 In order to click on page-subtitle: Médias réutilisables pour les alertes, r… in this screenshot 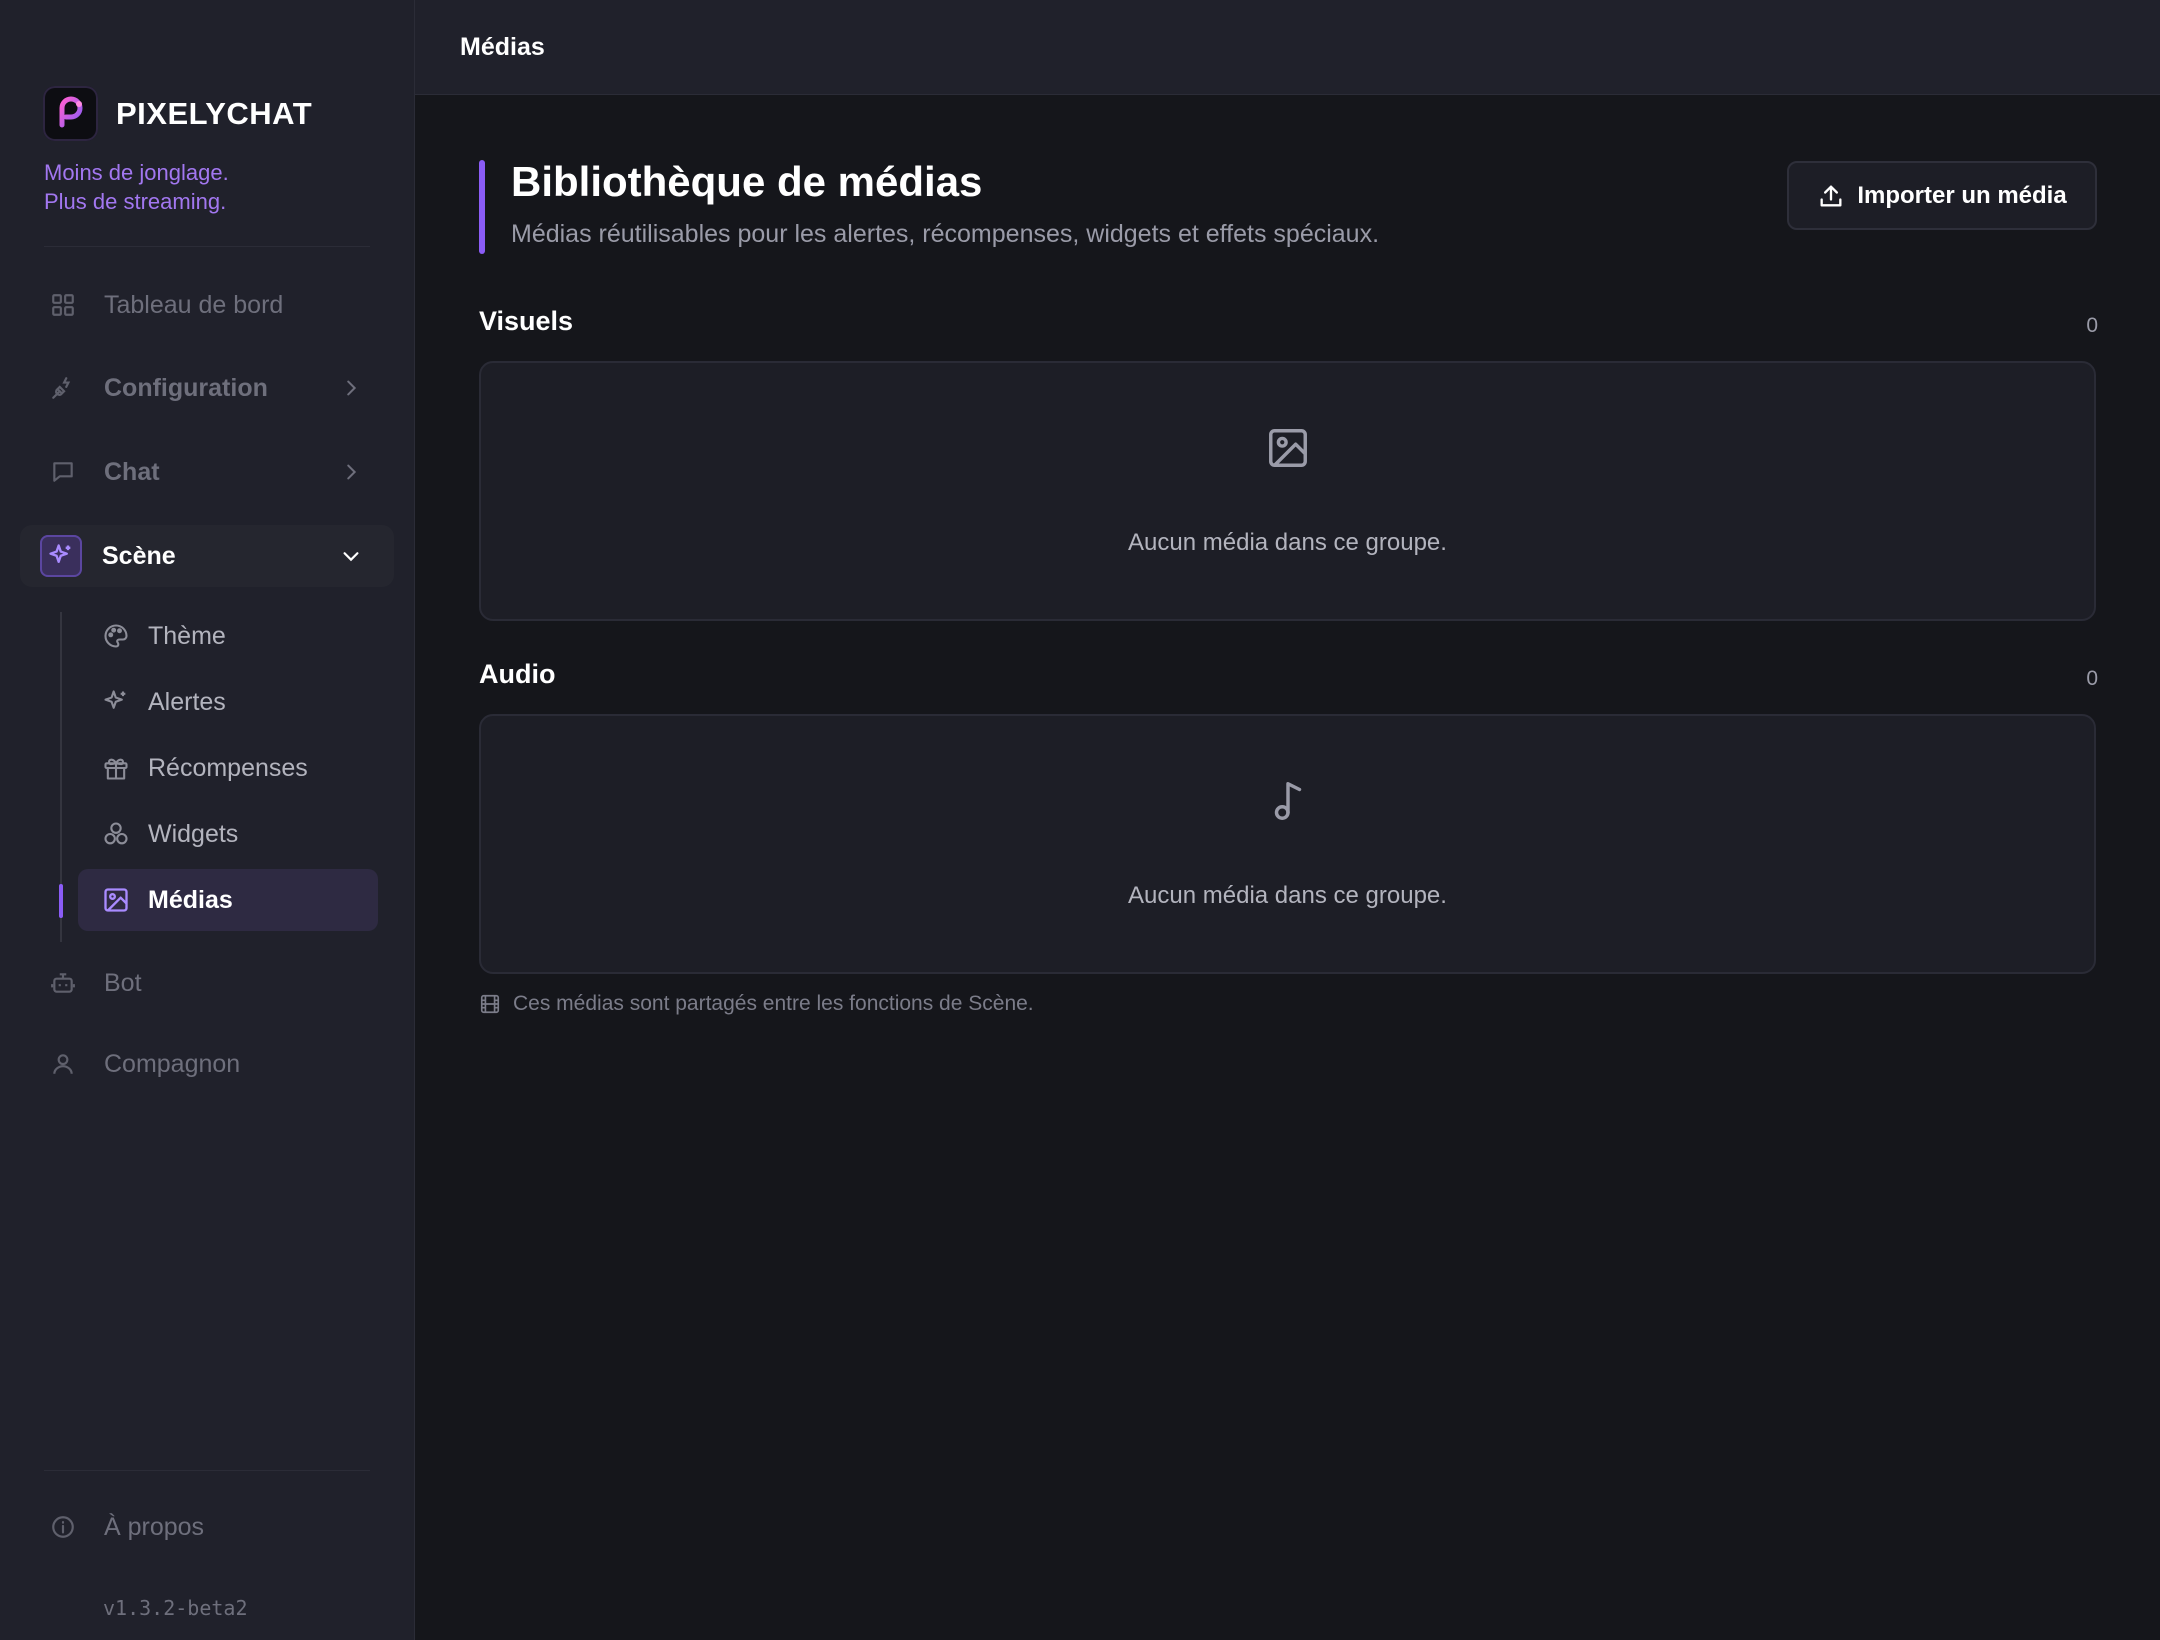, I will do `click(945, 234)`.